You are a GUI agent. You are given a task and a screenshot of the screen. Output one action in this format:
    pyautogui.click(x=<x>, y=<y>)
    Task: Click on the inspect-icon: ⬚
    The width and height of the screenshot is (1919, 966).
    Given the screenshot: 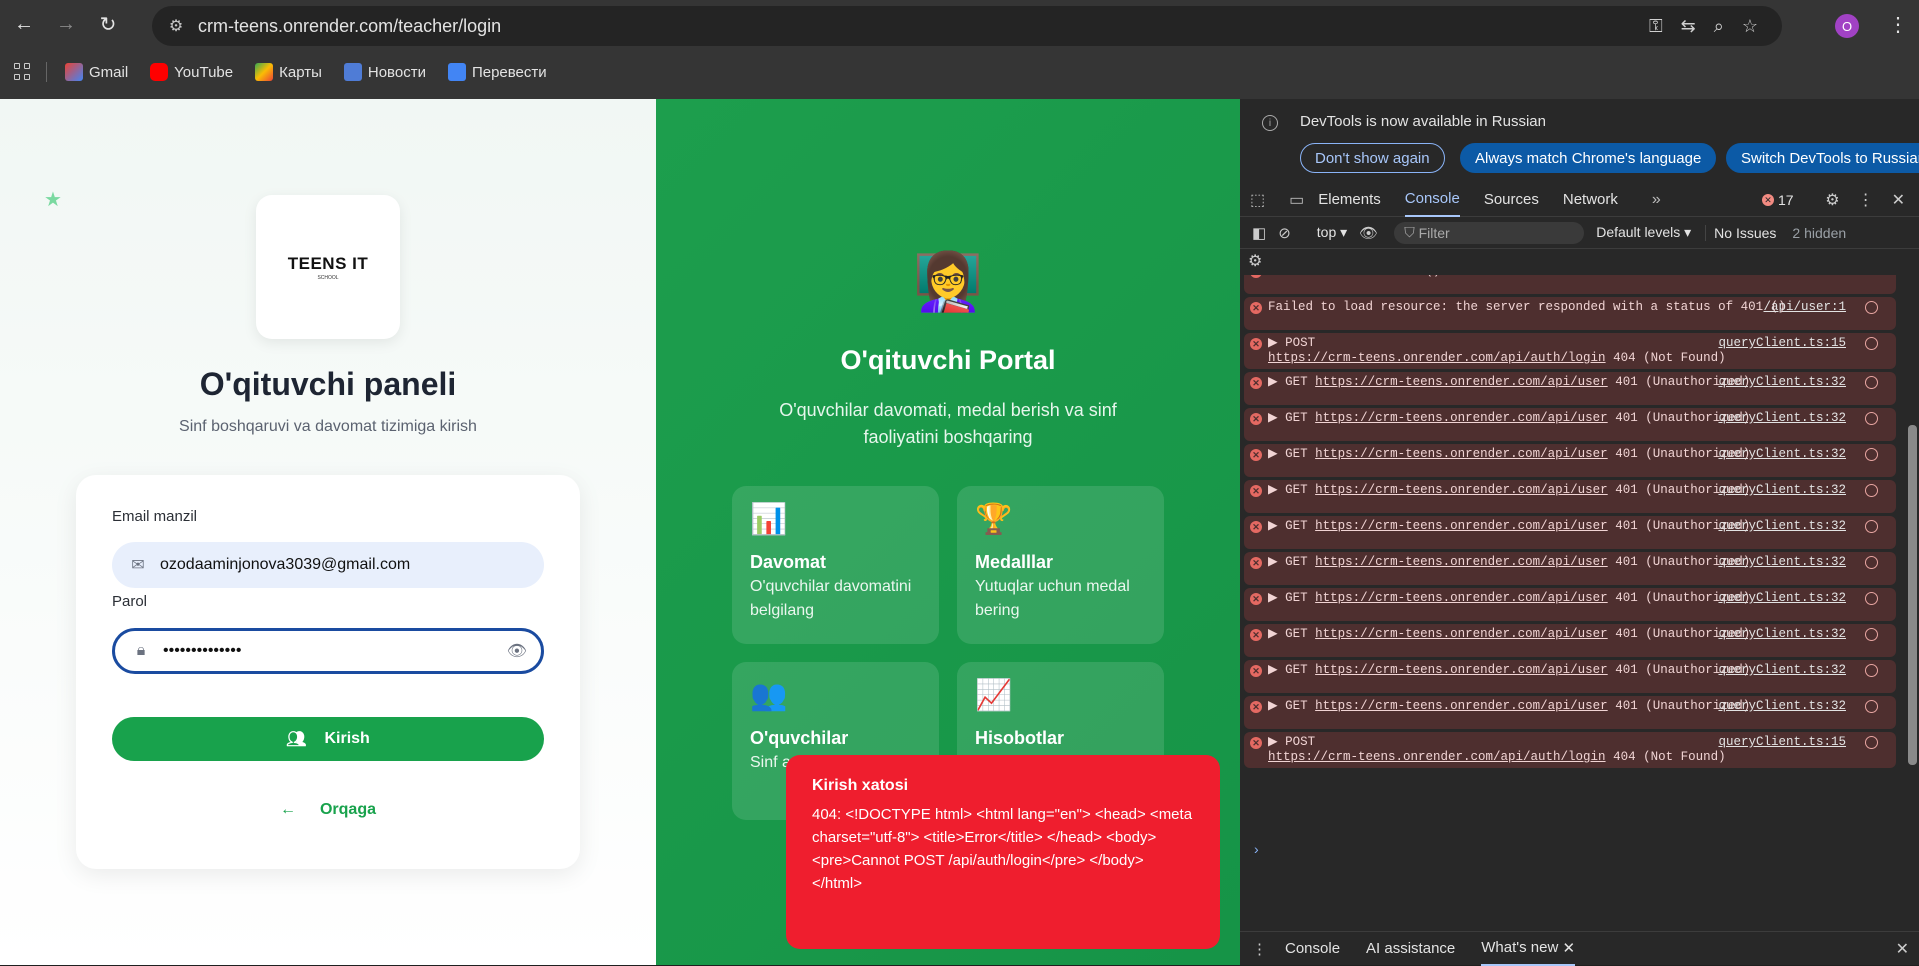 What is the action you would take?
    pyautogui.click(x=1257, y=200)
    